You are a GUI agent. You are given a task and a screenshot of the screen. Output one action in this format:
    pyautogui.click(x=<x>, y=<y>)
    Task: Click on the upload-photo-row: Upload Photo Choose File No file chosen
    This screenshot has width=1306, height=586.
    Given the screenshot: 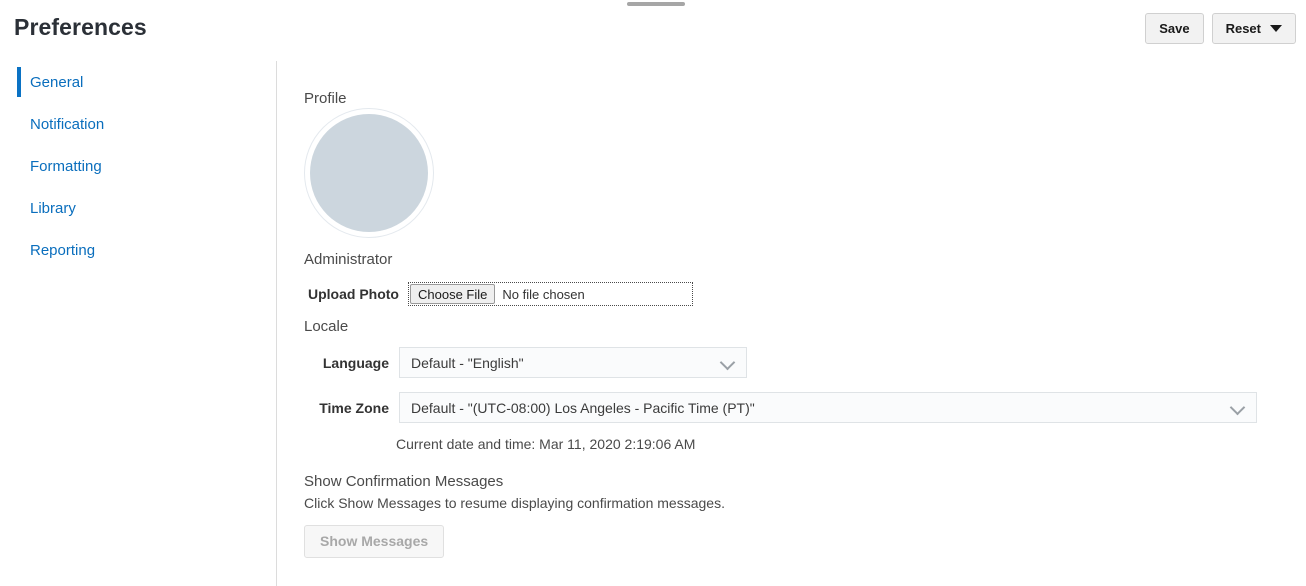 What is the action you would take?
    pyautogui.click(x=498, y=294)
    